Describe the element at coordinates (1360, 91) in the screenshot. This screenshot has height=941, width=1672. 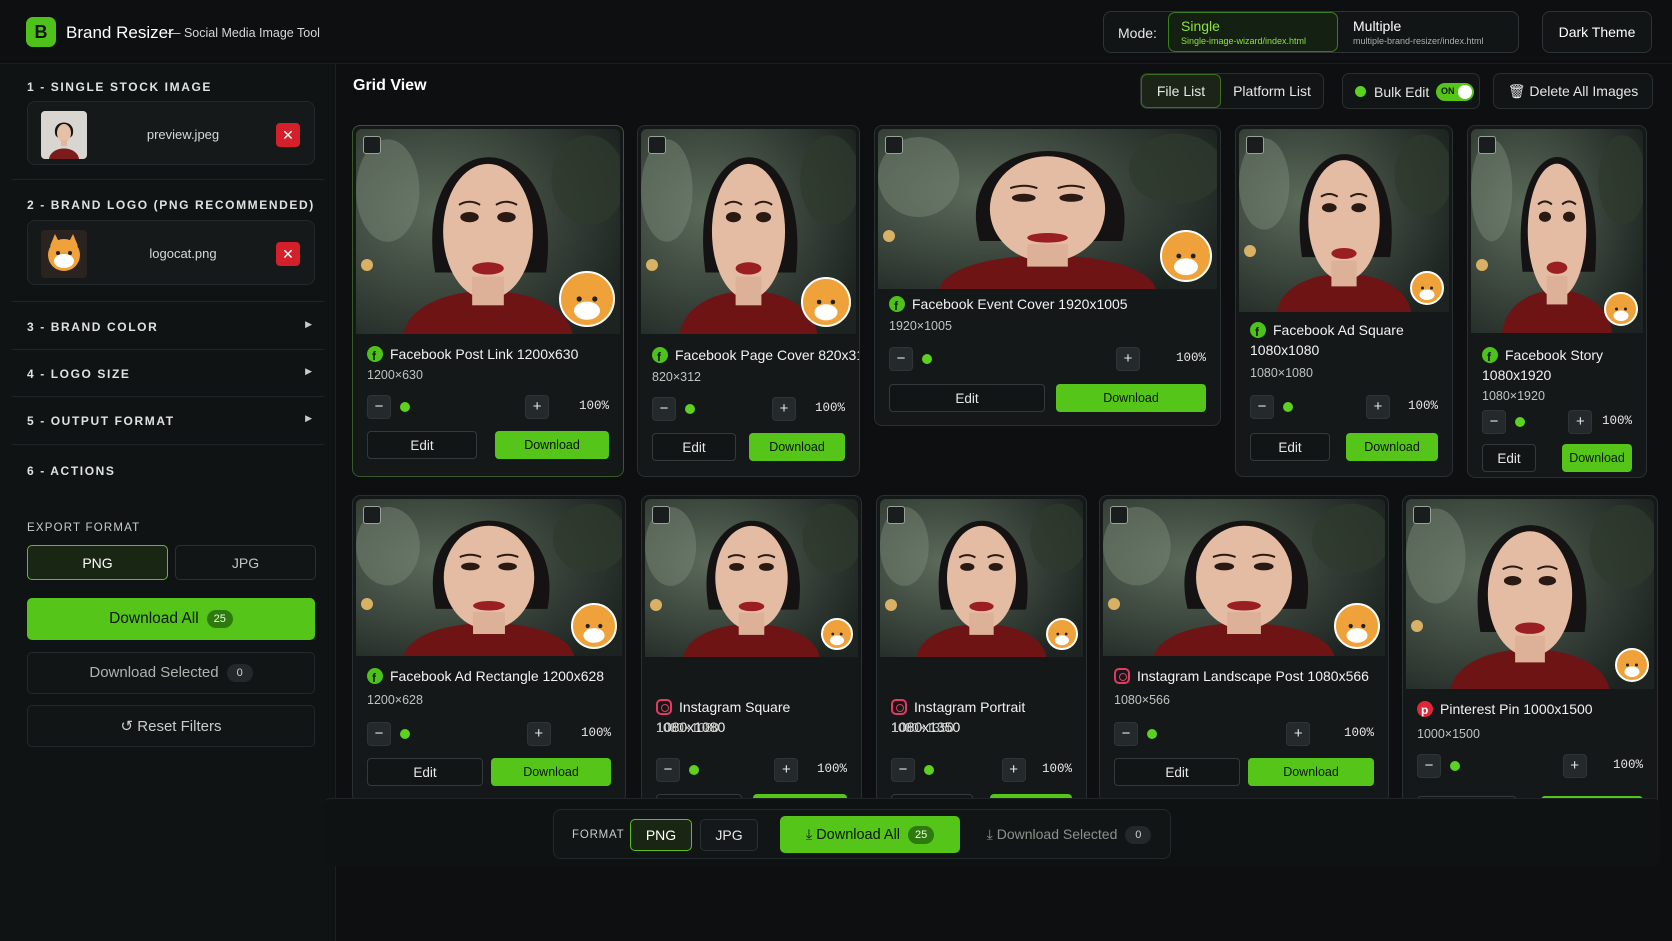
I see `bulk-status-dot` at that location.